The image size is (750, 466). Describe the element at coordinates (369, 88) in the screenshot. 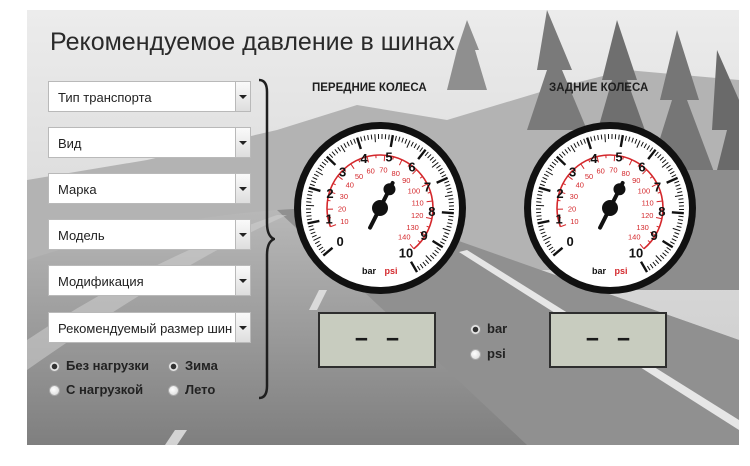

I see `front-wheels-title: ПЕРЕДНИЕ КОЛЕСА` at that location.